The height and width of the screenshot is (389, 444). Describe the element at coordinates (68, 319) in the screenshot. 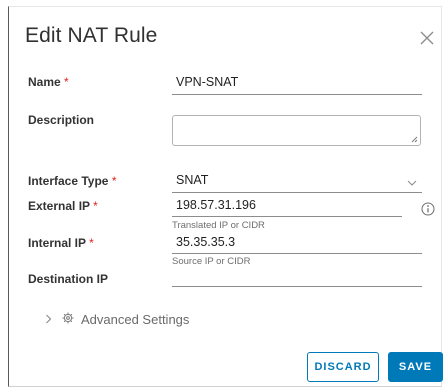

I see `gear-icon` at that location.